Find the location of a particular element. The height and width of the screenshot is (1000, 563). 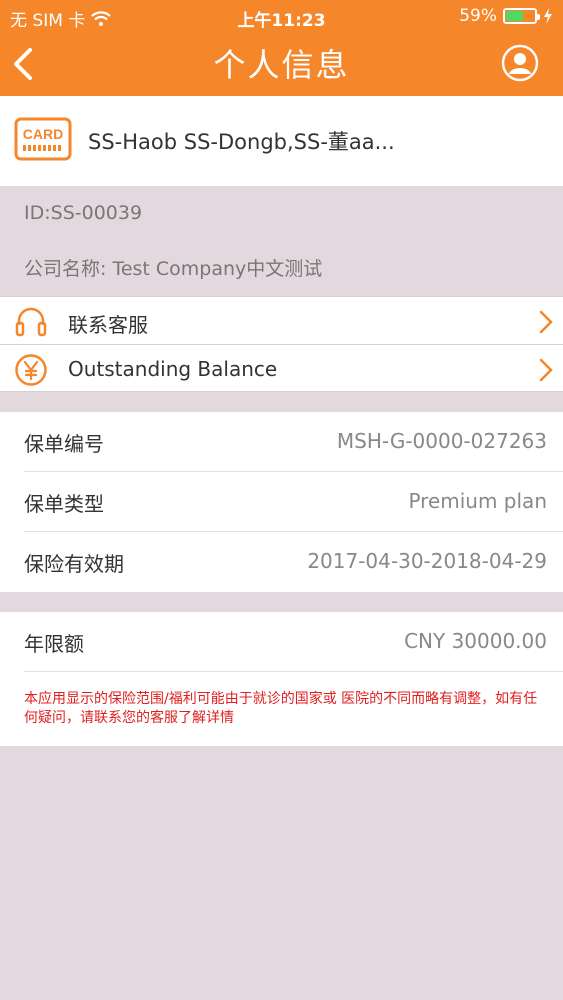

charging-icon is located at coordinates (548, 16).